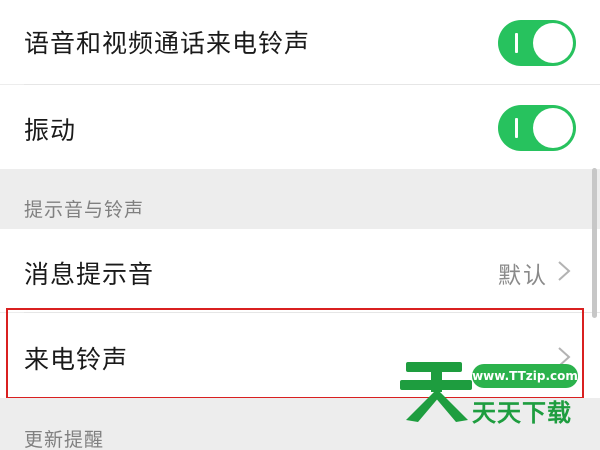 This screenshot has height=450, width=600. Describe the element at coordinates (523, 276) in the screenshot. I see `message-sound-value: 默认` at that location.